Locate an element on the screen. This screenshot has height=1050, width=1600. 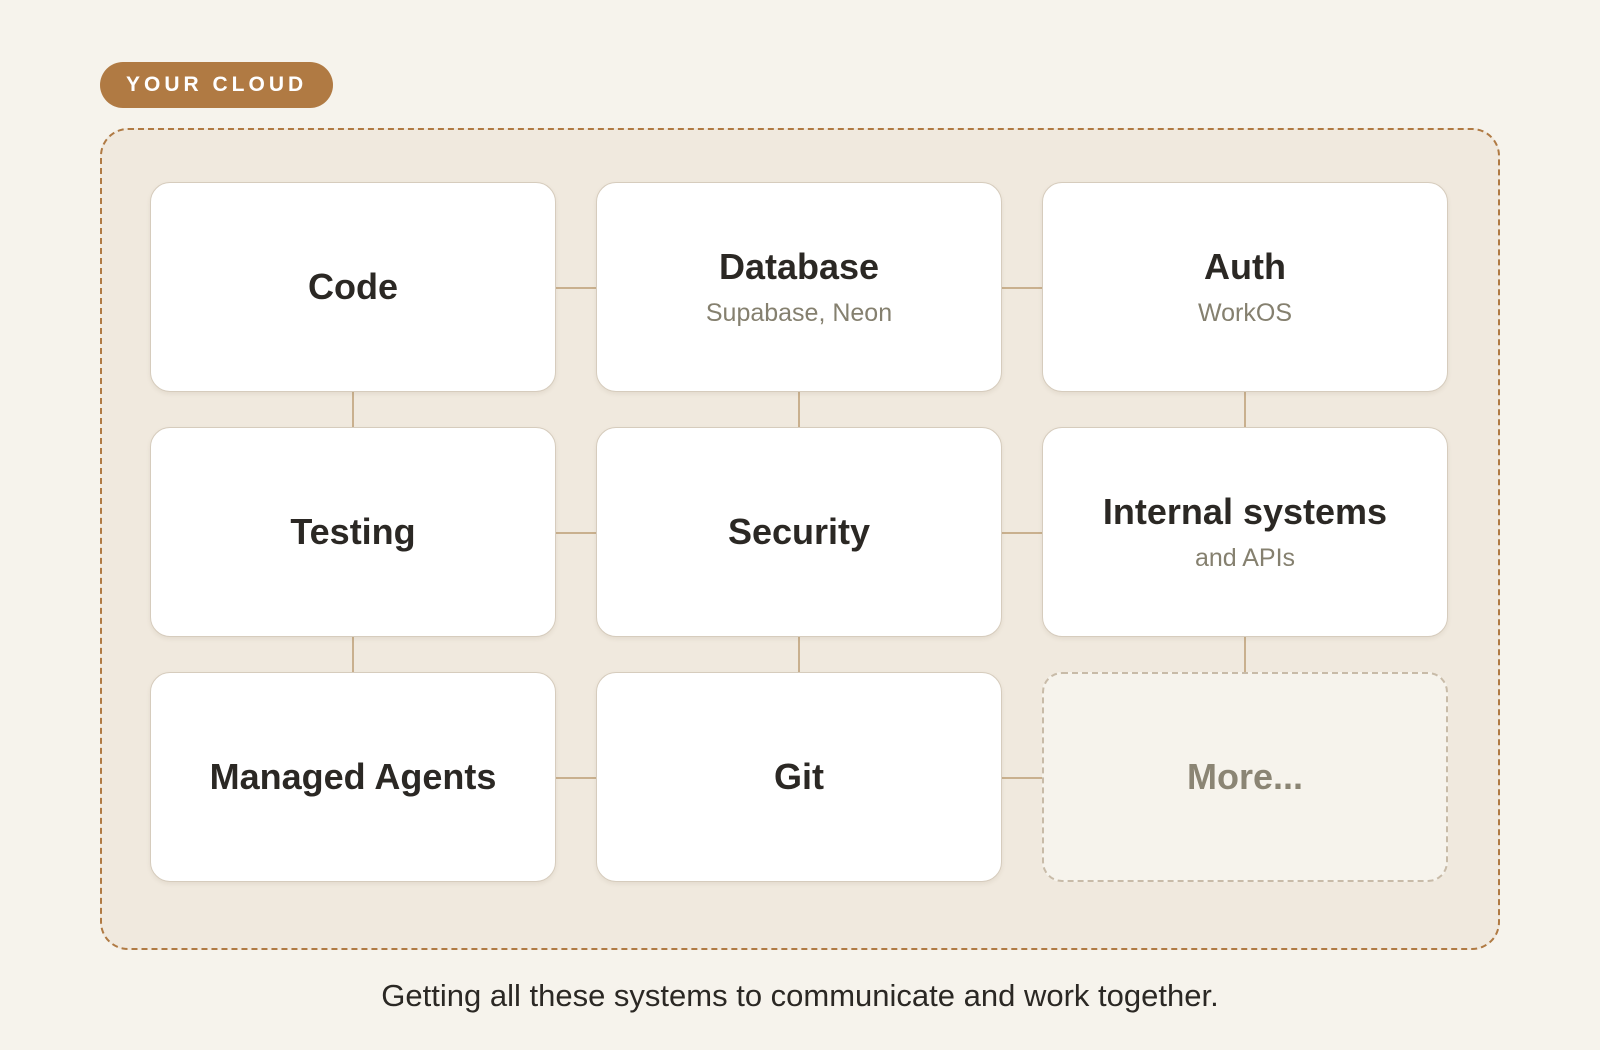
auth-subtitle: WorkOS is located at coordinates (1245, 312).